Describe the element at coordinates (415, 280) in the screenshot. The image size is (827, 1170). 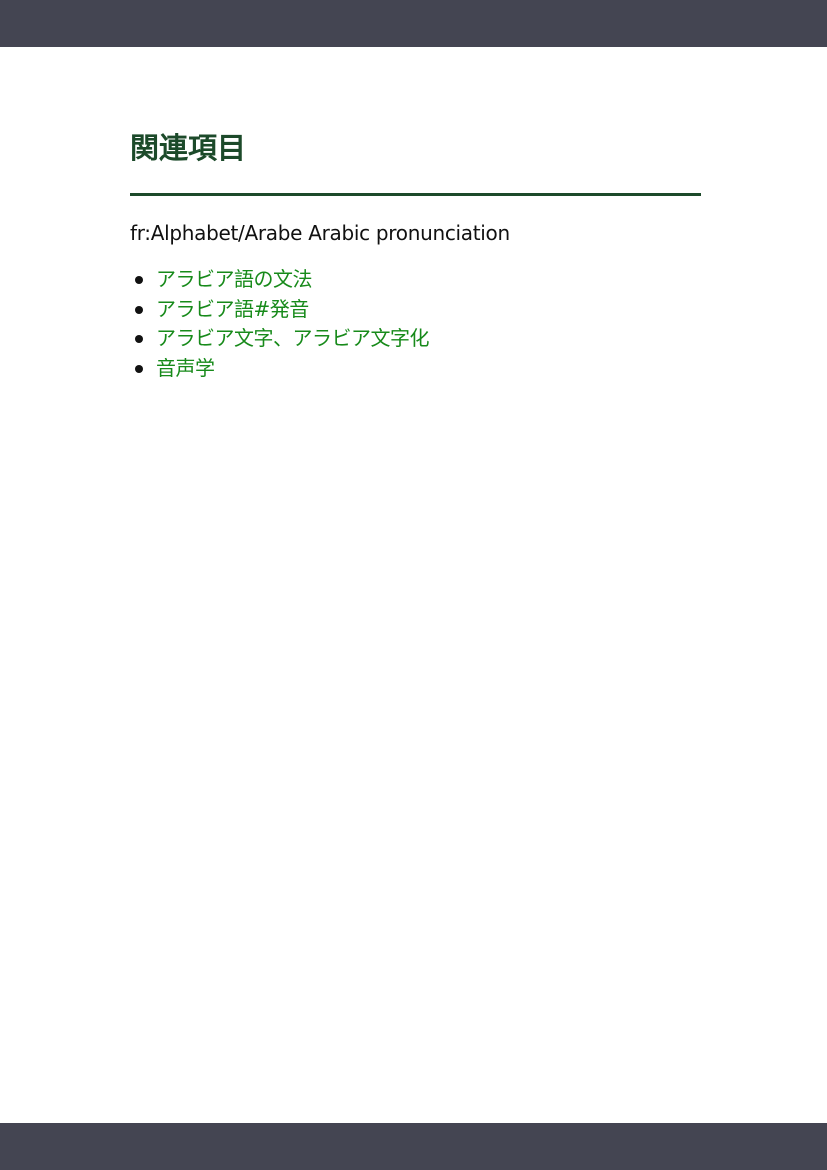
I see `list-item: アラビア語の文法` at that location.